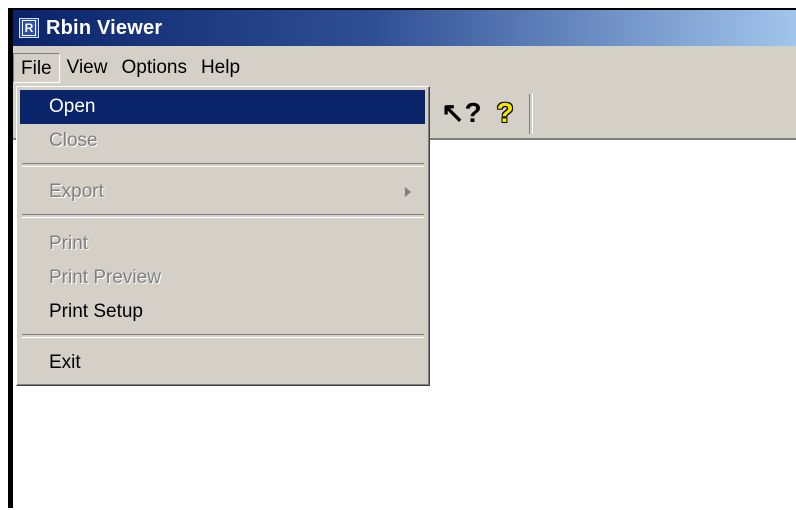 This screenshot has height=510, width=796. Describe the element at coordinates (153, 68) in the screenshot. I see `menu-options: Options` at that location.